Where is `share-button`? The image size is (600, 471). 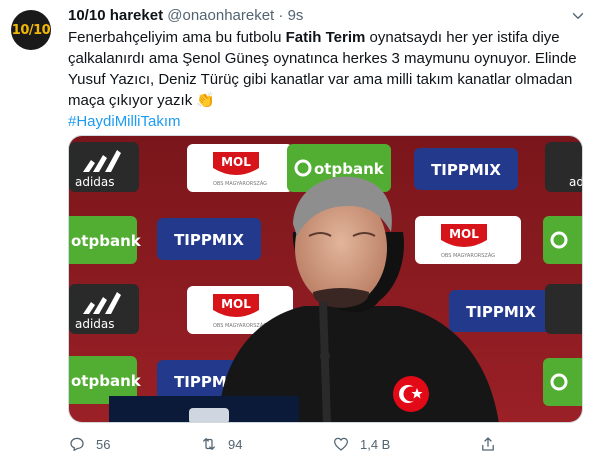
share-button is located at coordinates (488, 444).